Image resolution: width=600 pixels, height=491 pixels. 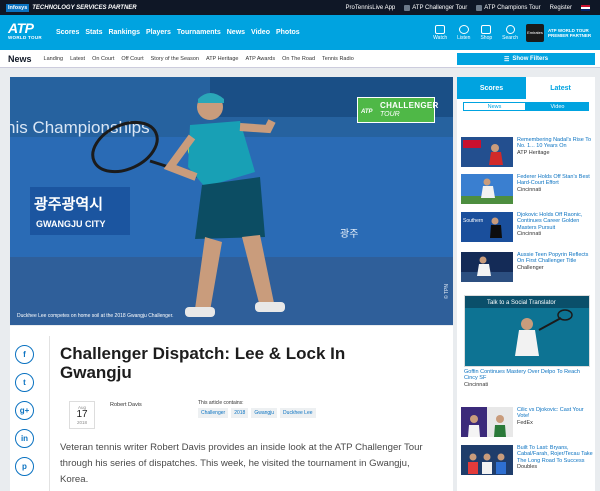 What do you see at coordinates (473, 221) in the screenshot?
I see `svg-text: Southern` at bounding box center [473, 221].